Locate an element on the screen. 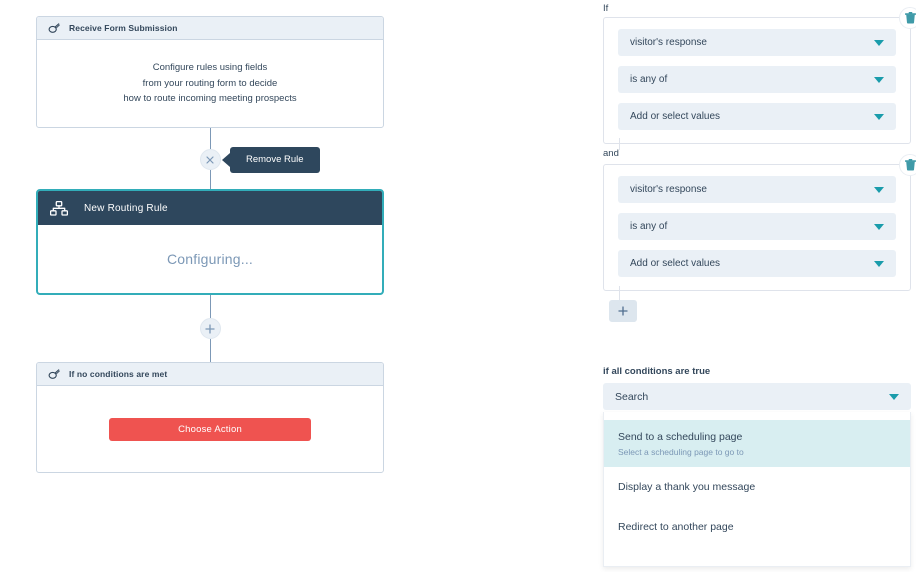  action-search-value: Search is located at coordinates (632, 396).